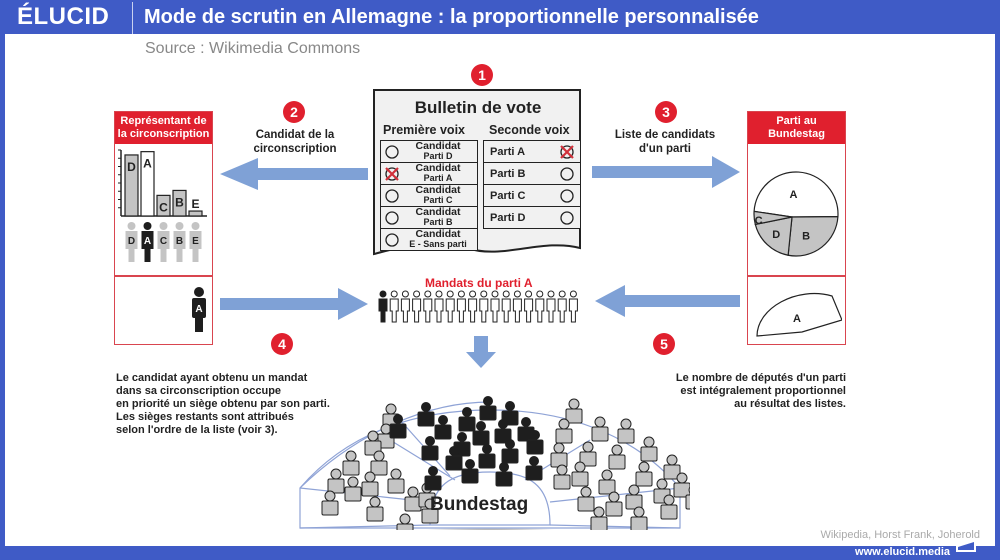 The image size is (1000, 560). What do you see at coordinates (163, 121) in the screenshot?
I see `panel-title-line: Représentant de` at bounding box center [163, 121].